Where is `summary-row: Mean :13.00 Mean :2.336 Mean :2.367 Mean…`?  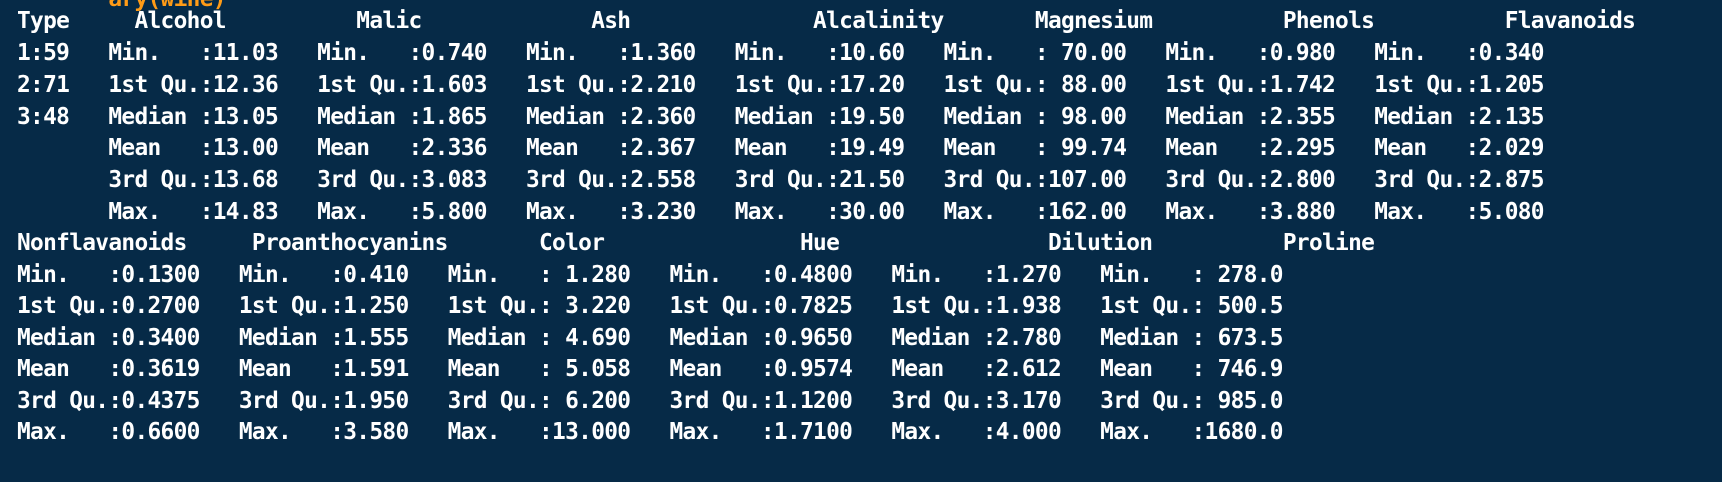
summary-row: Mean :13.00 Mean :2.336 Mean :2.367 Mean… is located at coordinates (780, 148).